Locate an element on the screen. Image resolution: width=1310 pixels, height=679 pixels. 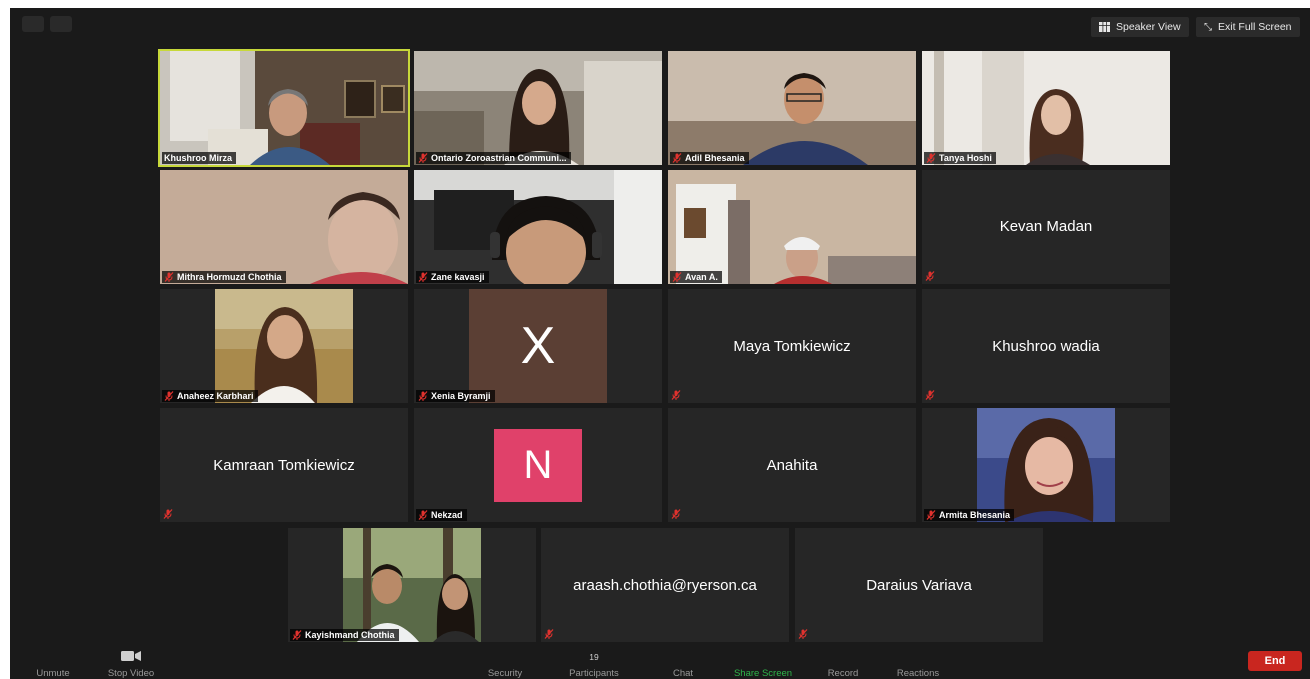
video-tile: araash.chothia@ryerson.ca is located at coordinates (665, 585).